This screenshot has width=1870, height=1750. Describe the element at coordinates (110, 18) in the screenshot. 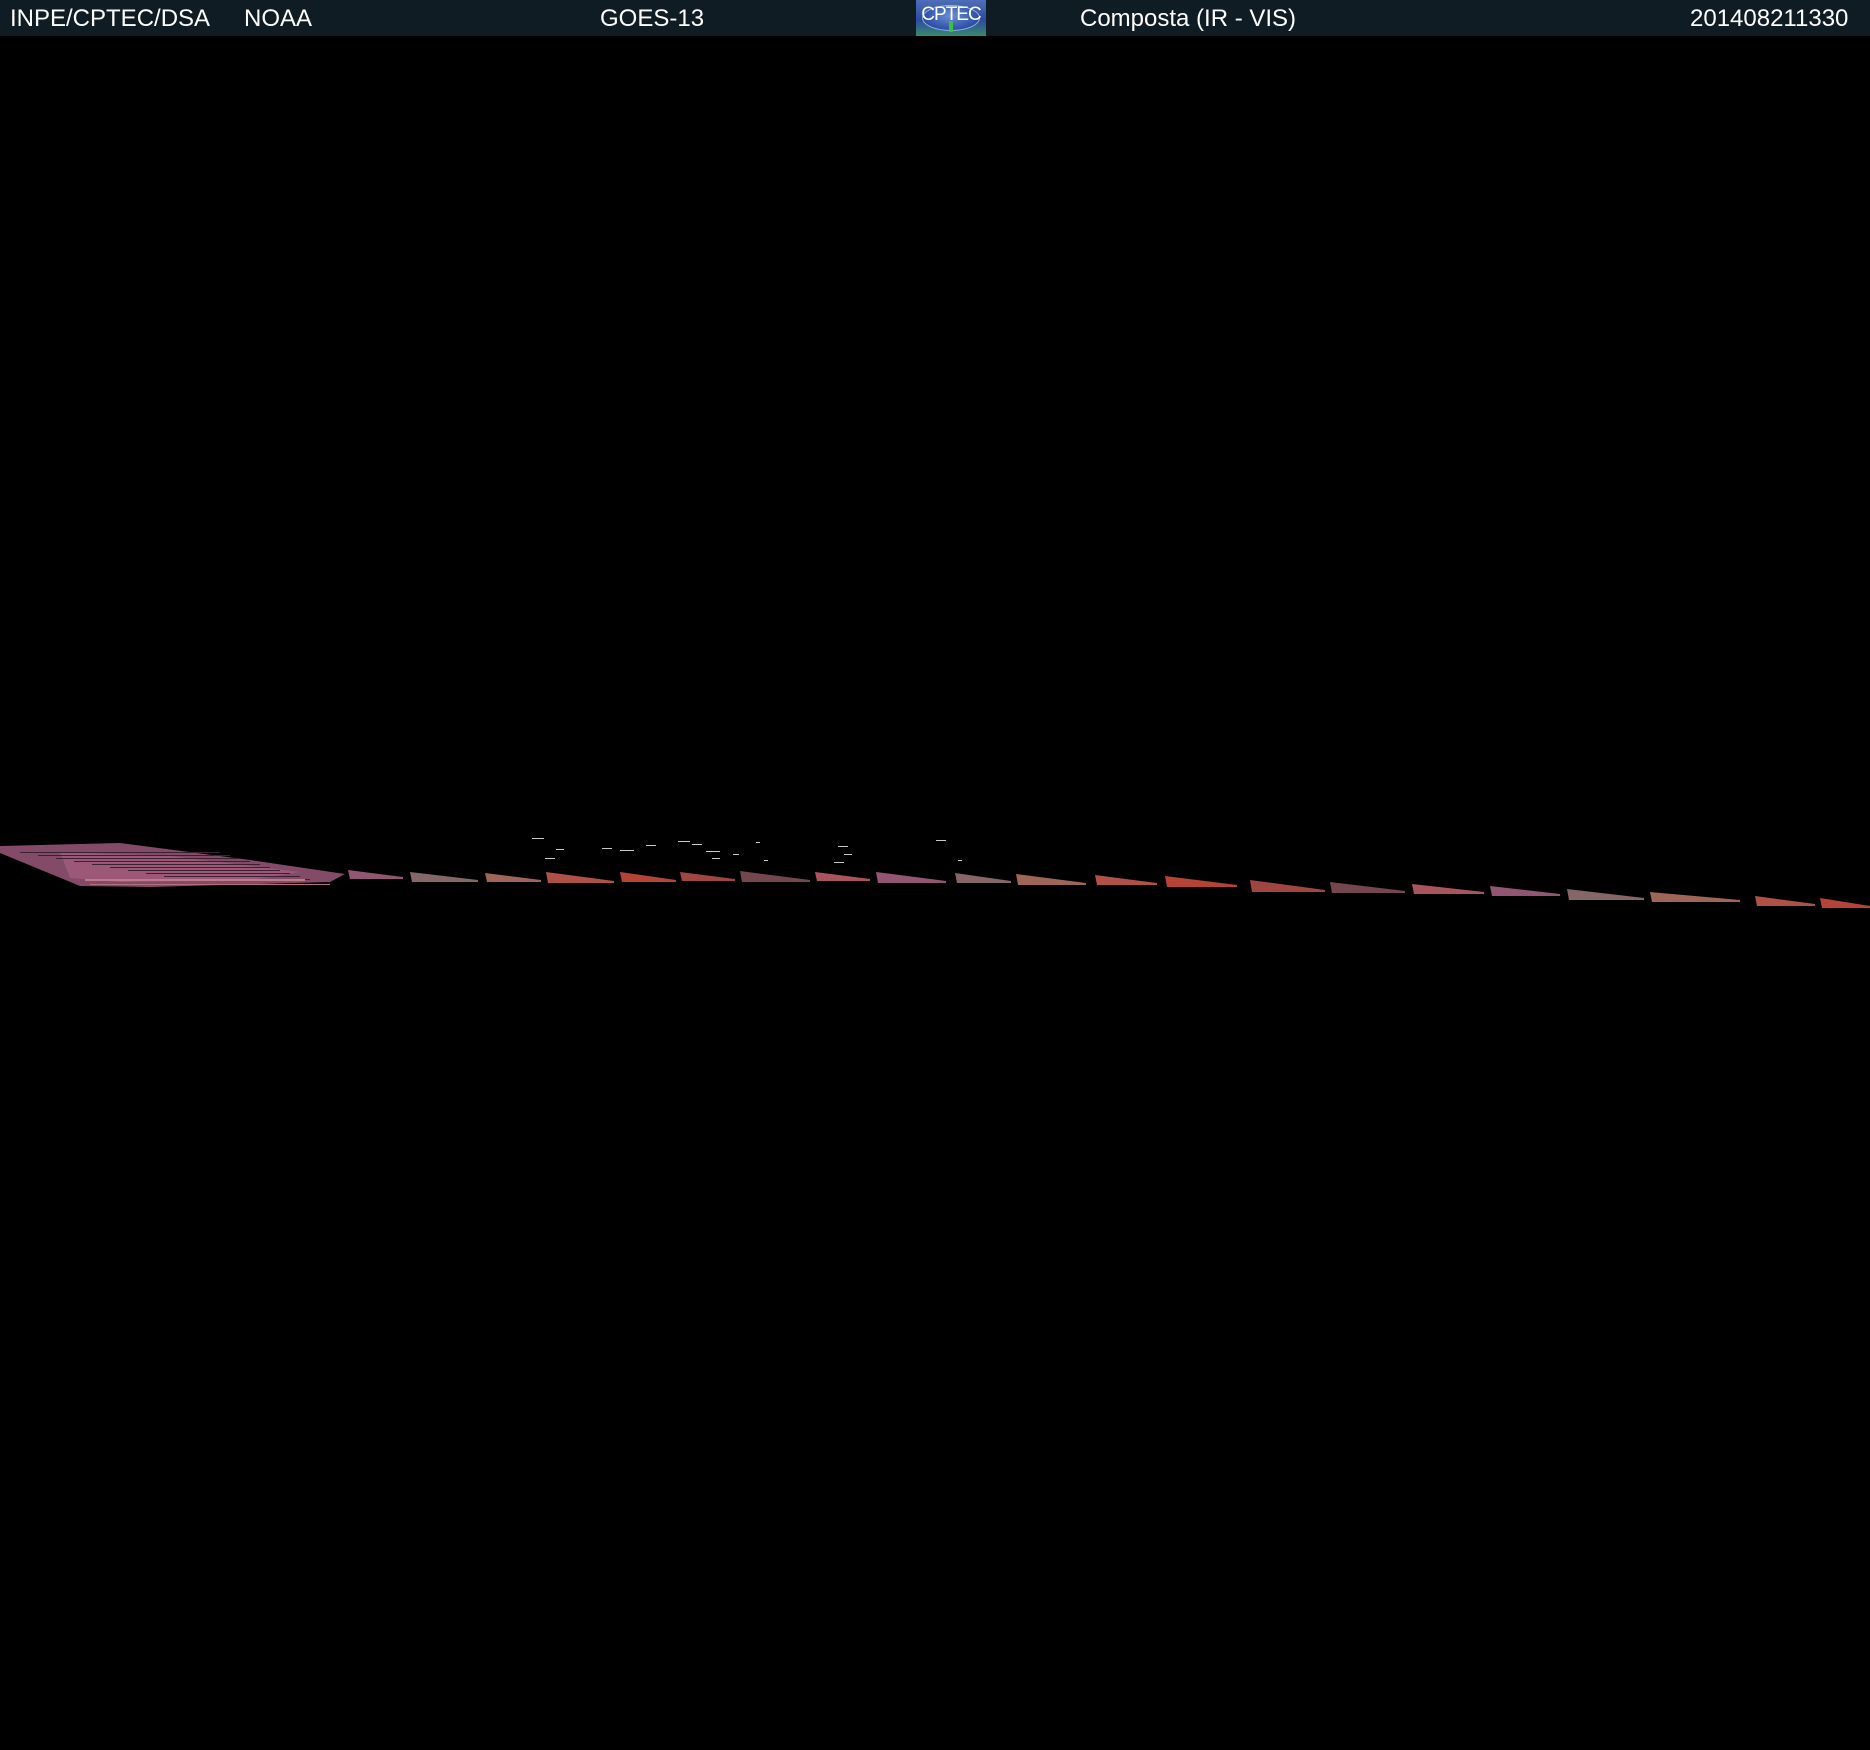

I see `agency-label: INPE/CPTEC/DSA` at that location.